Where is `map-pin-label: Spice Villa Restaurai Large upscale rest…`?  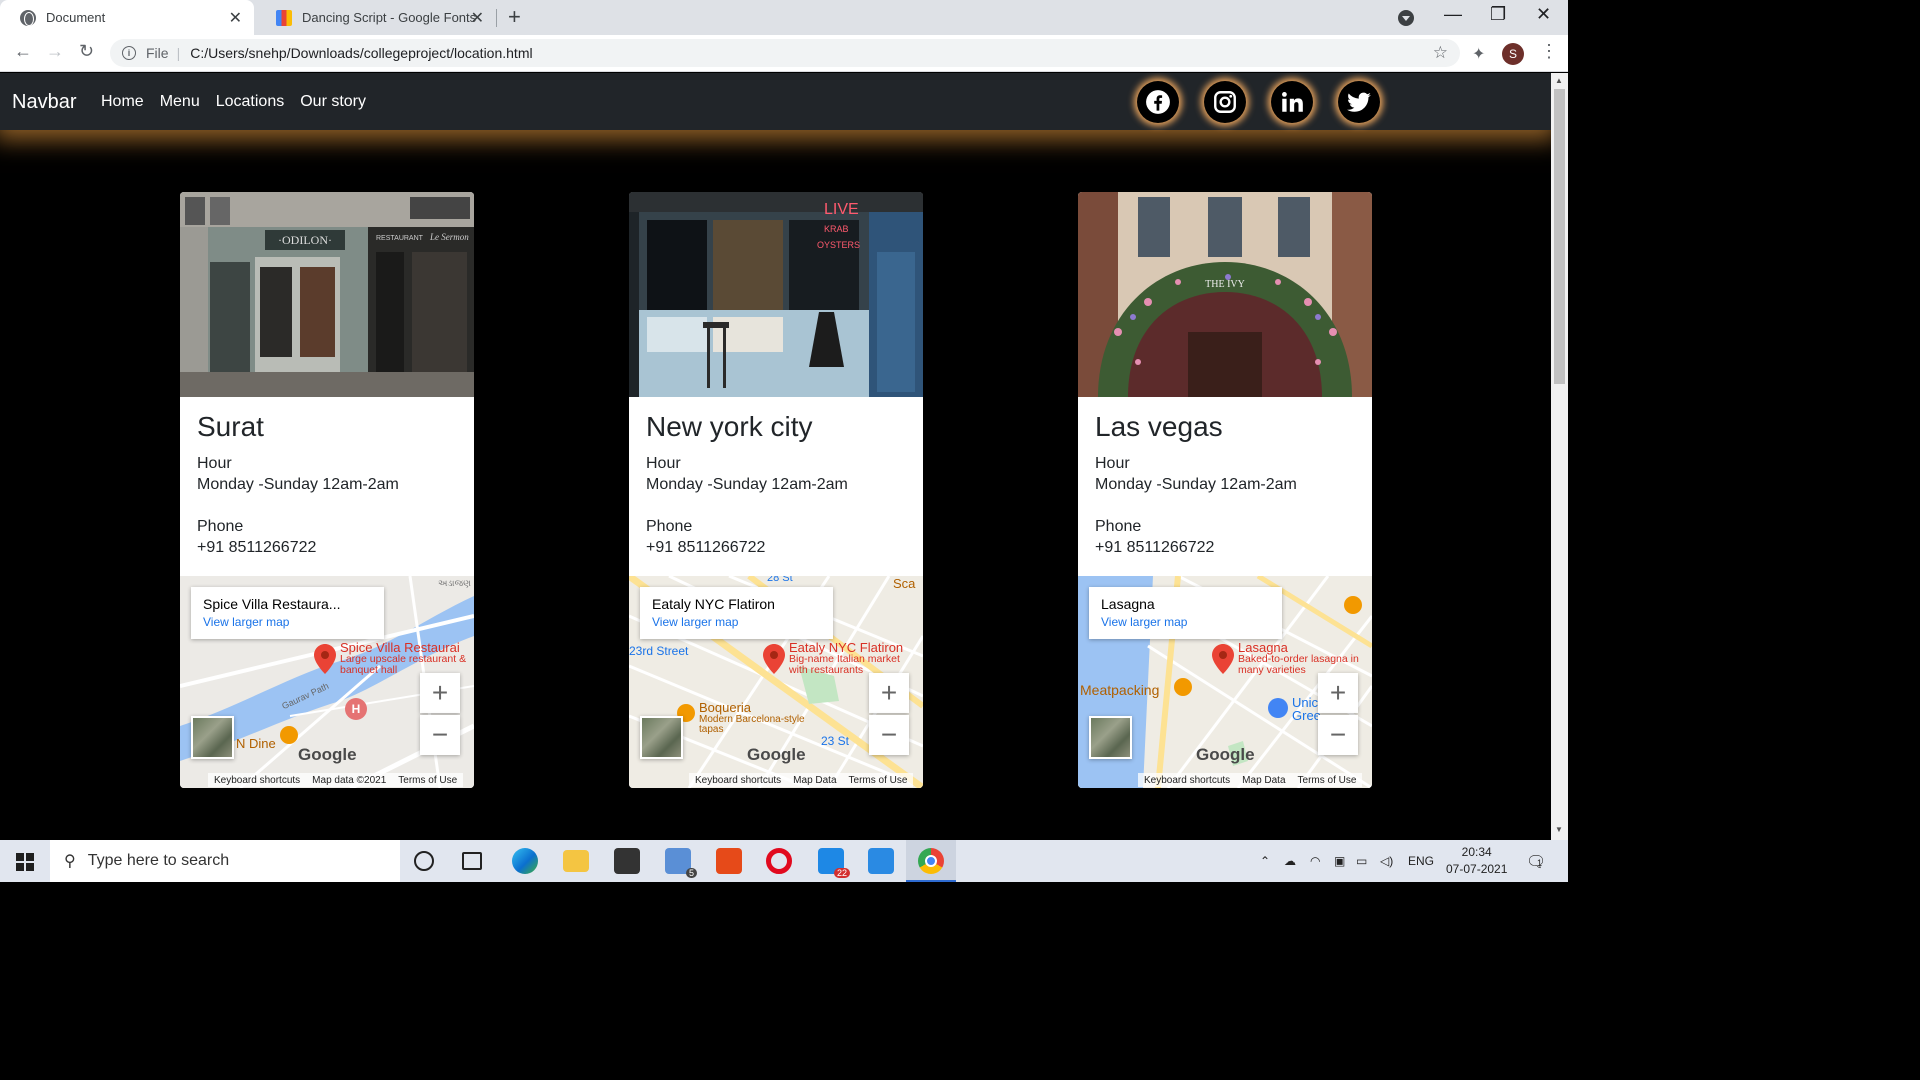
map-pin-label: Spice Villa Restaurai Large upscale rest… is located at coordinates (405, 658).